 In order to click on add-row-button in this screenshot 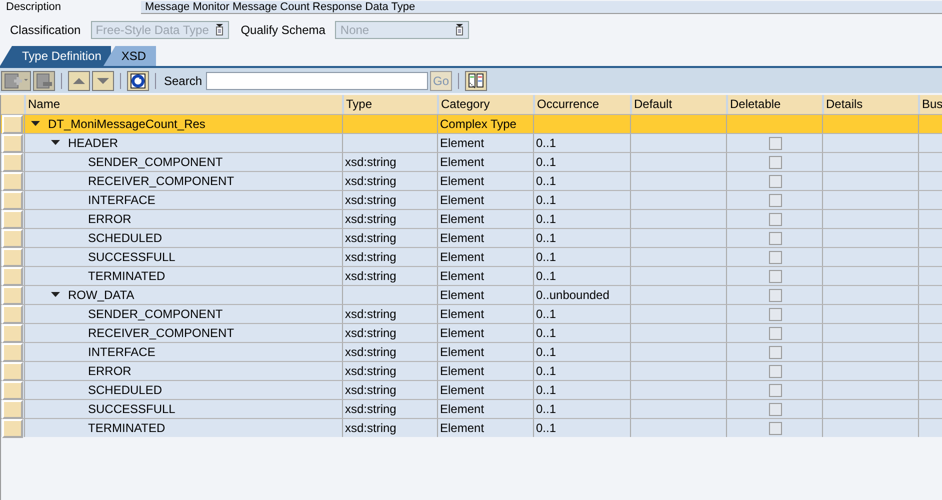, I will do `click(16, 80)`.